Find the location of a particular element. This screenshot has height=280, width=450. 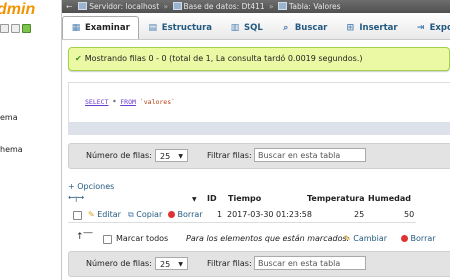

tab-label: Estructura is located at coordinates (187, 28).